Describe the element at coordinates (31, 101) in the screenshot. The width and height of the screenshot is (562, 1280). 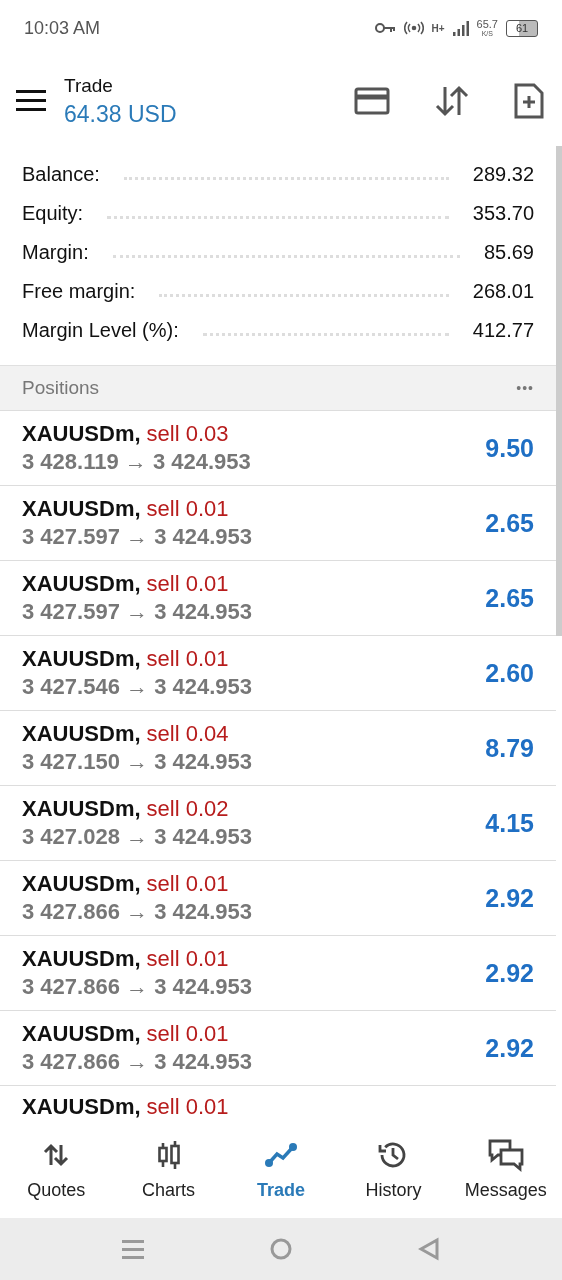
I see `menu-icon` at that location.